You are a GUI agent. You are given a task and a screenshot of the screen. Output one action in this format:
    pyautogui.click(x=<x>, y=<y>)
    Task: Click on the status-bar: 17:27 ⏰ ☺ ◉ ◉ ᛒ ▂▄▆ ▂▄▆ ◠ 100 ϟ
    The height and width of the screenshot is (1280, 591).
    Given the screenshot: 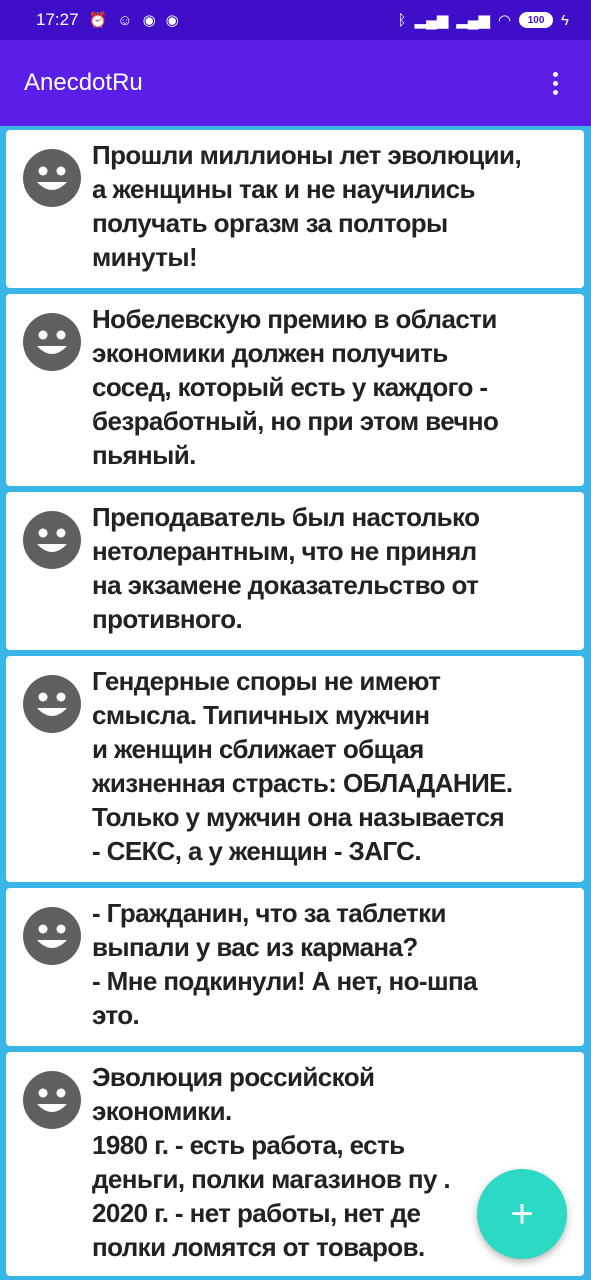 What is the action you would take?
    pyautogui.click(x=295, y=20)
    